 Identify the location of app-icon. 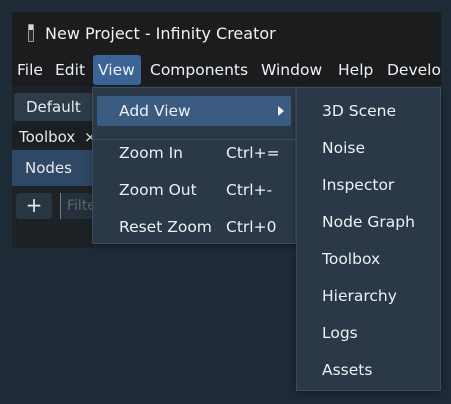
(31, 33).